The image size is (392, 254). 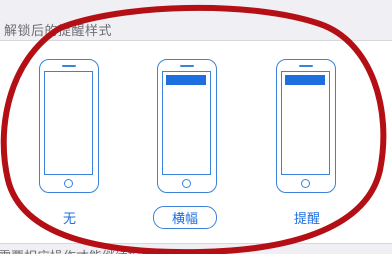 I want to click on alert-style-alerts-option, so click(x=306, y=126).